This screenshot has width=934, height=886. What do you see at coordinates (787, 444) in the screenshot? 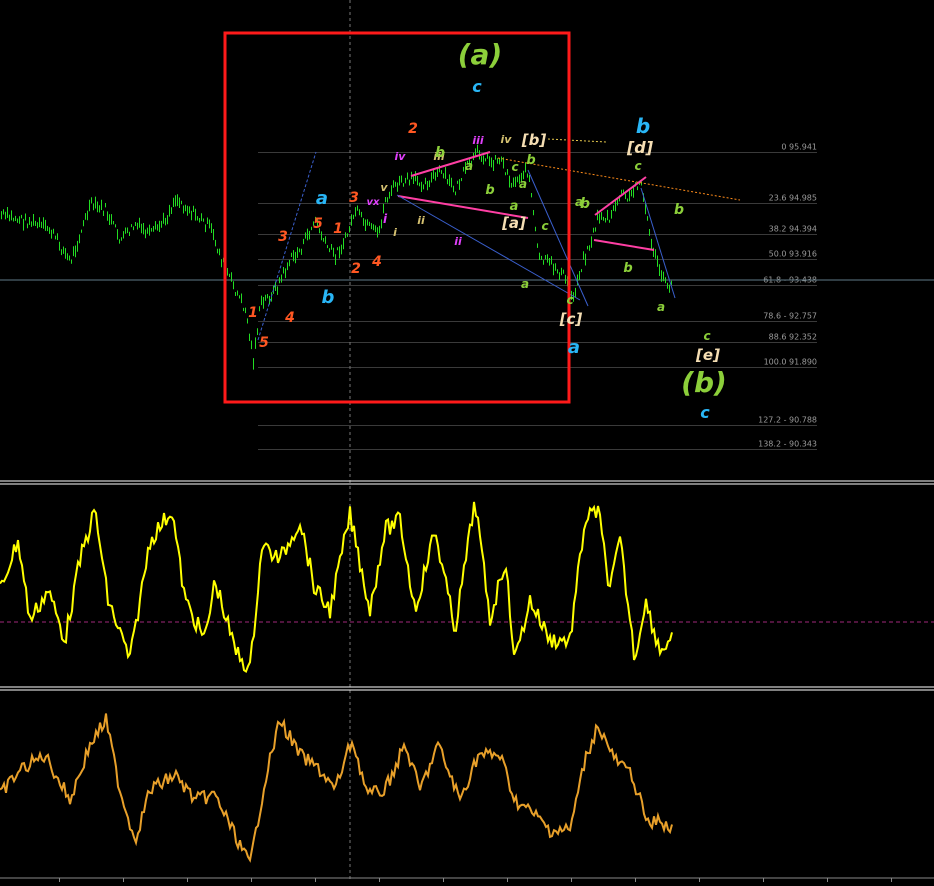
I see `fib-level-label: 138.2 - 90.343` at bounding box center [787, 444].